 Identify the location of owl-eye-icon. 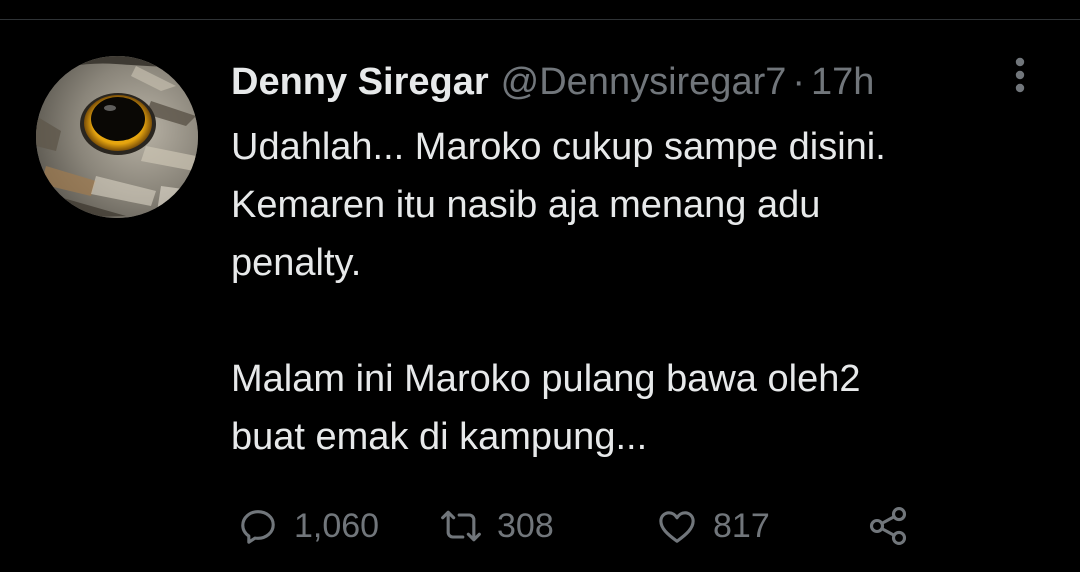
(117, 137).